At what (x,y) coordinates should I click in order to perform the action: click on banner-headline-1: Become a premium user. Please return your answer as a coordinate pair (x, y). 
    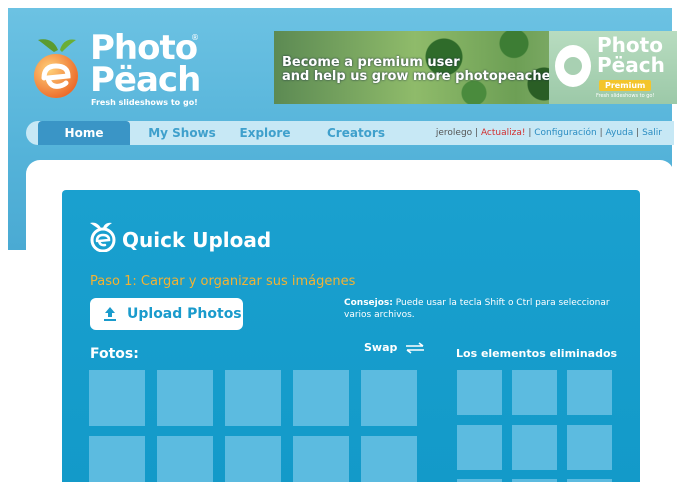
    Looking at the image, I should click on (371, 62).